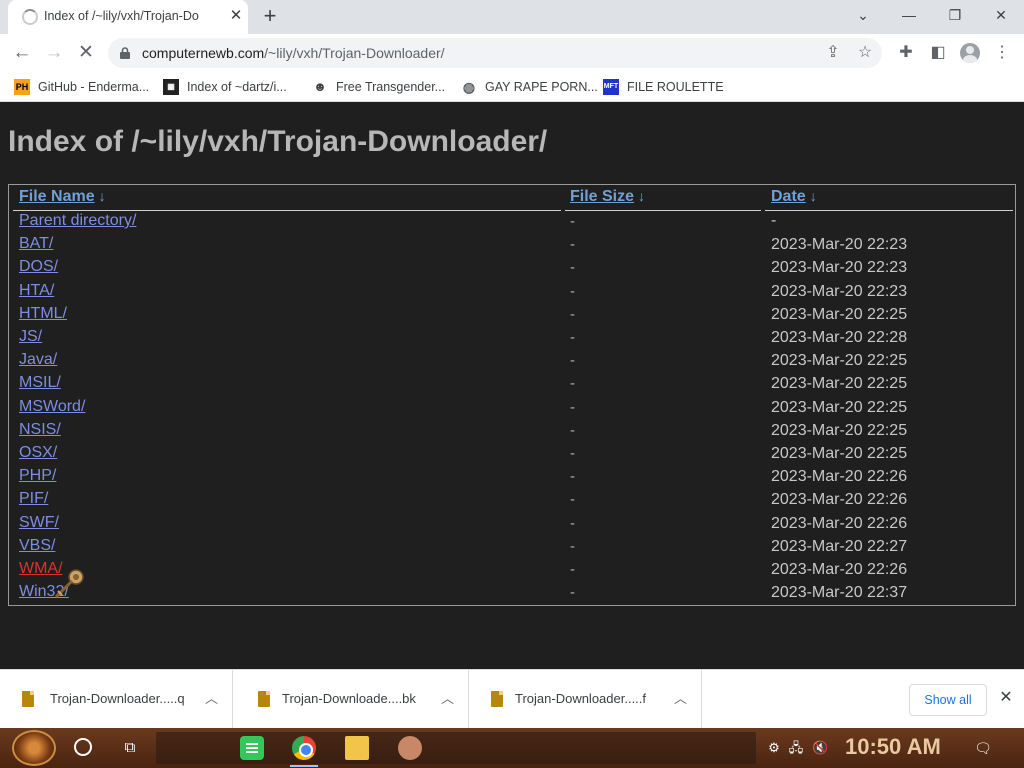 The image size is (1024, 768). Describe the element at coordinates (30, 337) in the screenshot. I see `folder-link: JS/` at that location.